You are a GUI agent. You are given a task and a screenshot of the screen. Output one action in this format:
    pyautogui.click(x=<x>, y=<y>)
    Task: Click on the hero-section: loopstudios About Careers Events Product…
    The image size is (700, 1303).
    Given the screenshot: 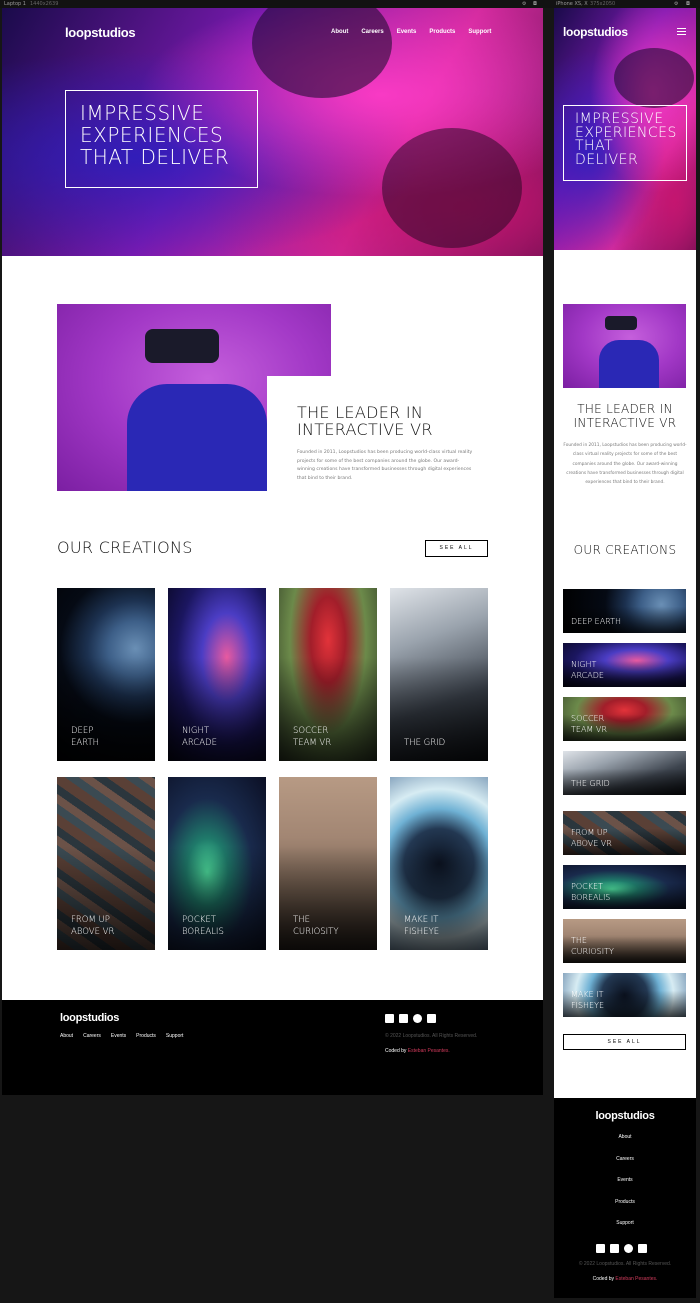 What is the action you would take?
    pyautogui.click(x=272, y=132)
    